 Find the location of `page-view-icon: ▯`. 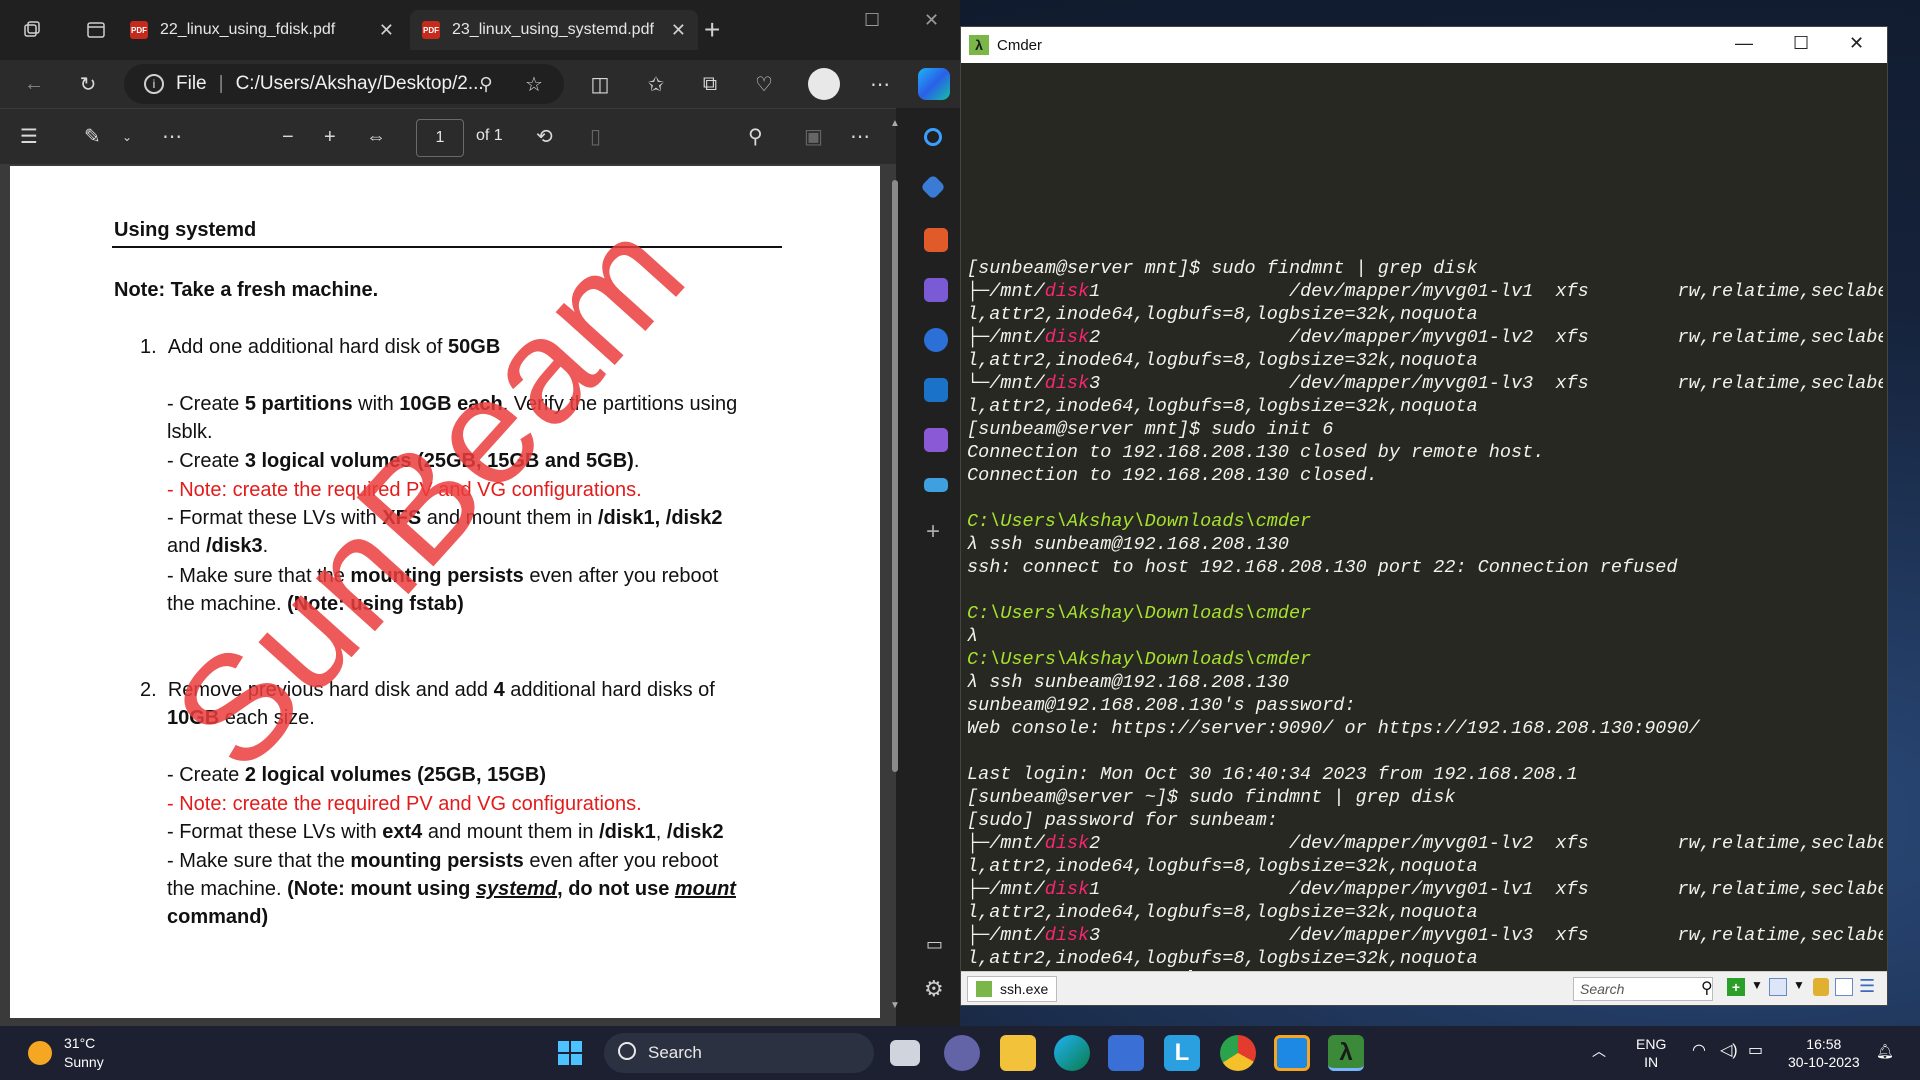

page-view-icon: ▯ is located at coordinates (595, 137).